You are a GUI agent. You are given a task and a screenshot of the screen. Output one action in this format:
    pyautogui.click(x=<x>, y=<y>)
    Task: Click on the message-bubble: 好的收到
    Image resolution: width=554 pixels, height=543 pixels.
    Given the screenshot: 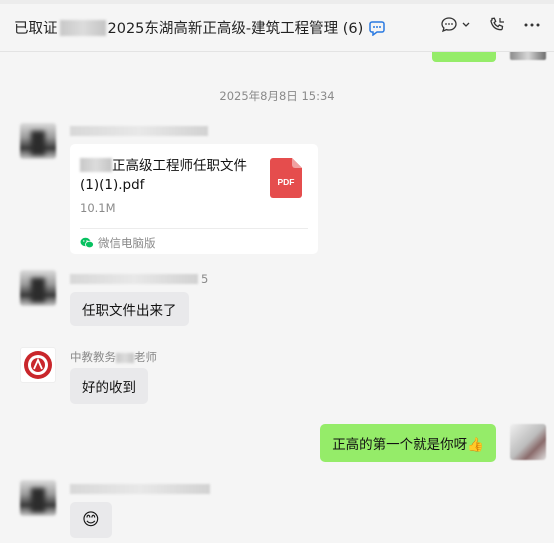 What is the action you would take?
    pyautogui.click(x=109, y=386)
    